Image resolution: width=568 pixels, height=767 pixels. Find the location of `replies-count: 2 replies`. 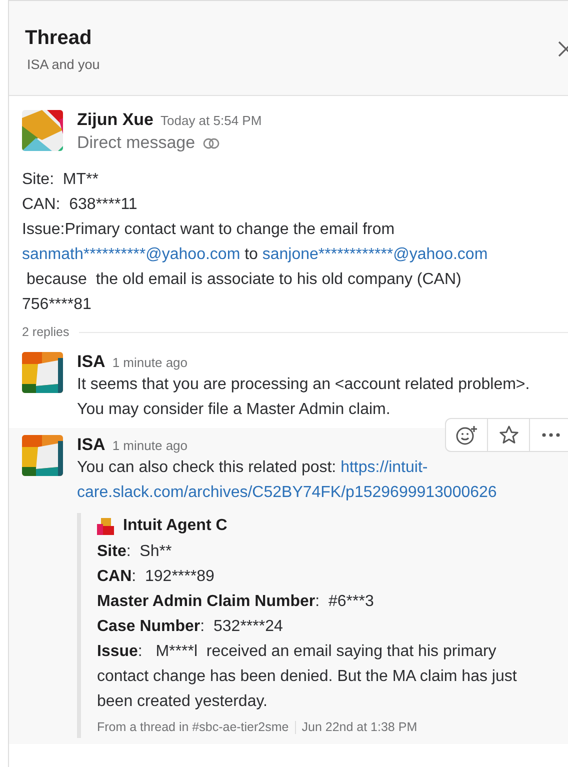

replies-count: 2 replies is located at coordinates (46, 332).